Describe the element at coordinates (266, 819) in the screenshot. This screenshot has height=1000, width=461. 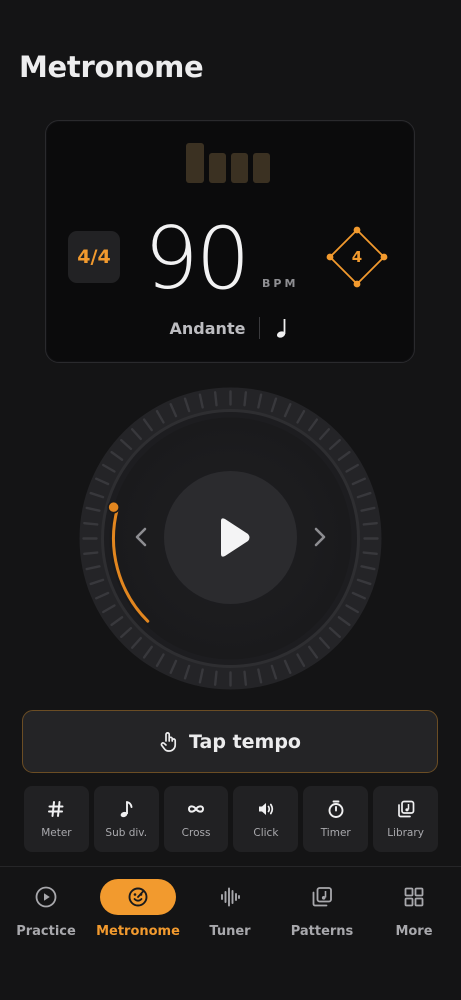
I see `tool-click: Click` at that location.